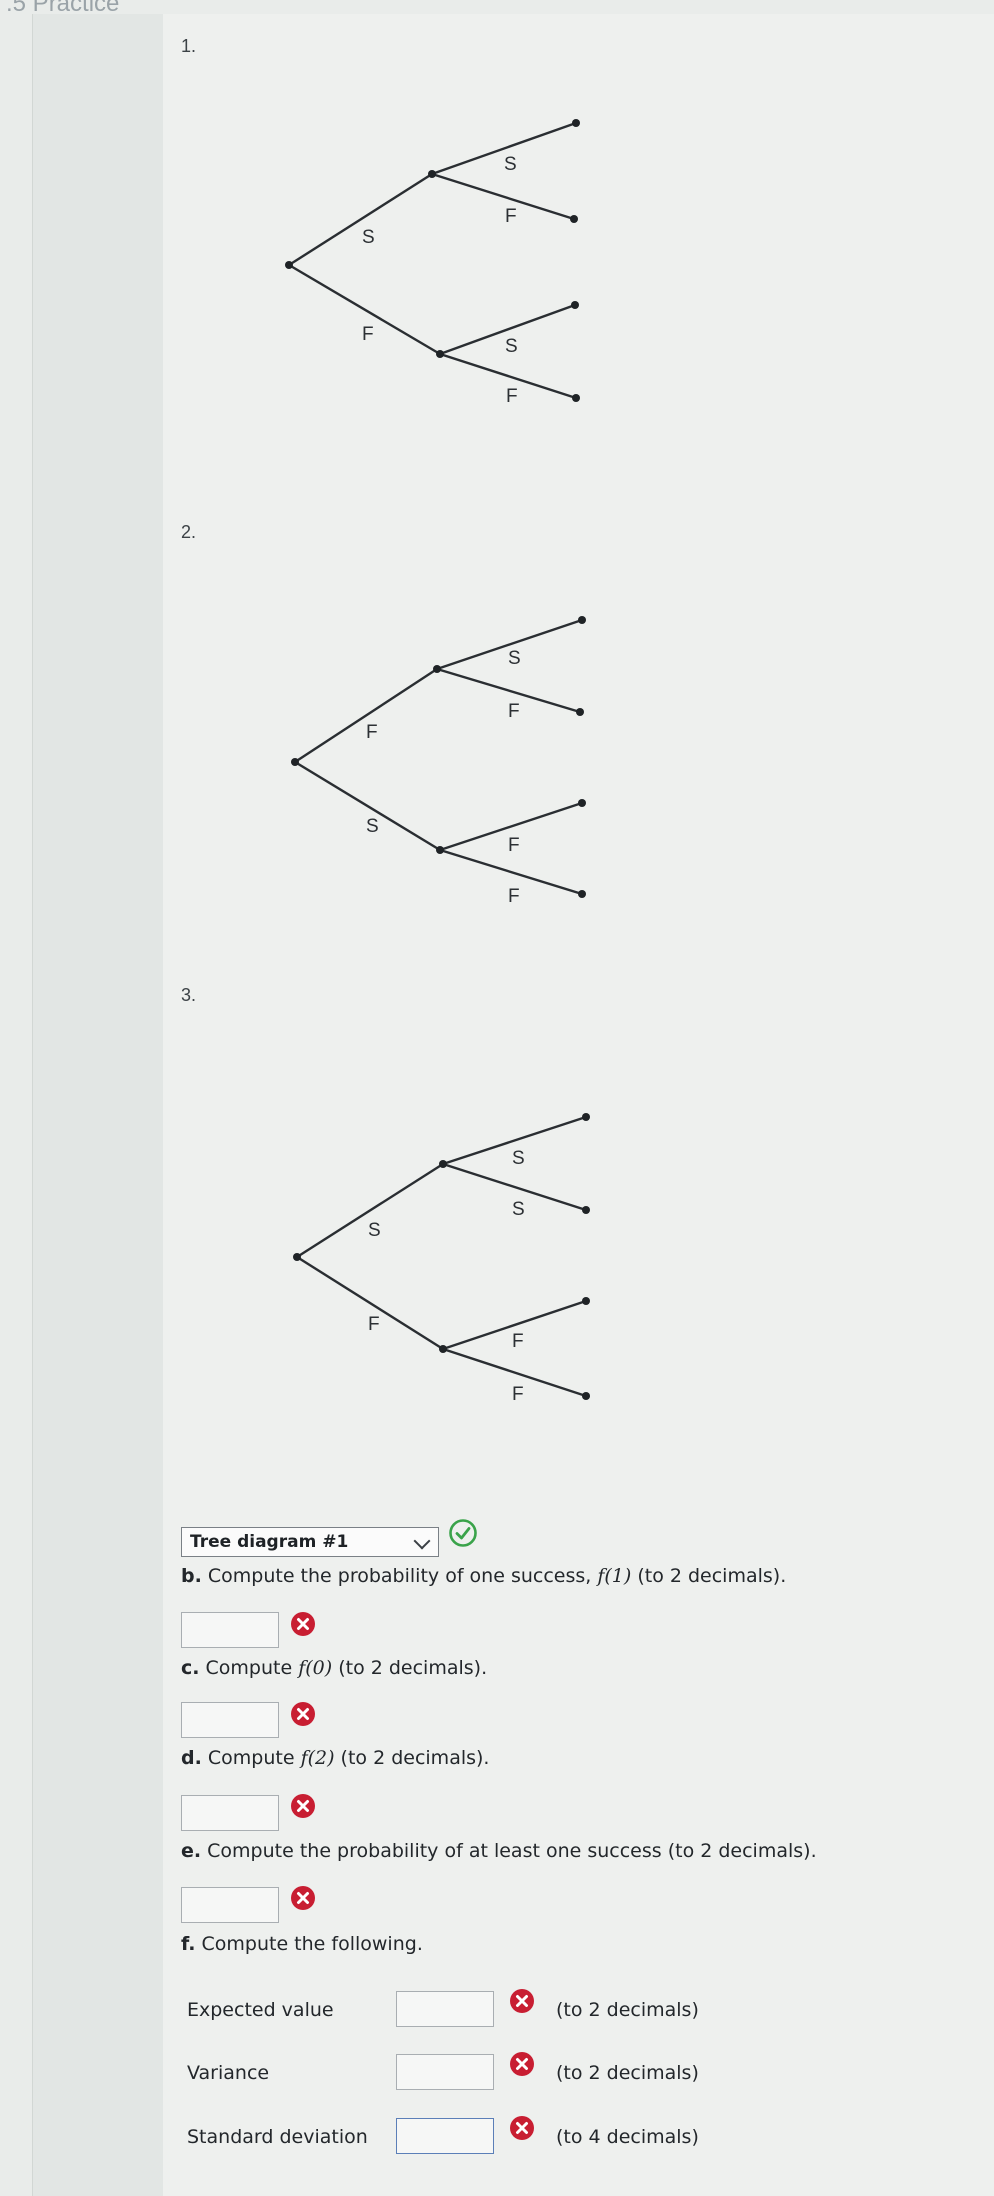  What do you see at coordinates (317, 1758) in the screenshot?
I see `function-notation: f(2)` at bounding box center [317, 1758].